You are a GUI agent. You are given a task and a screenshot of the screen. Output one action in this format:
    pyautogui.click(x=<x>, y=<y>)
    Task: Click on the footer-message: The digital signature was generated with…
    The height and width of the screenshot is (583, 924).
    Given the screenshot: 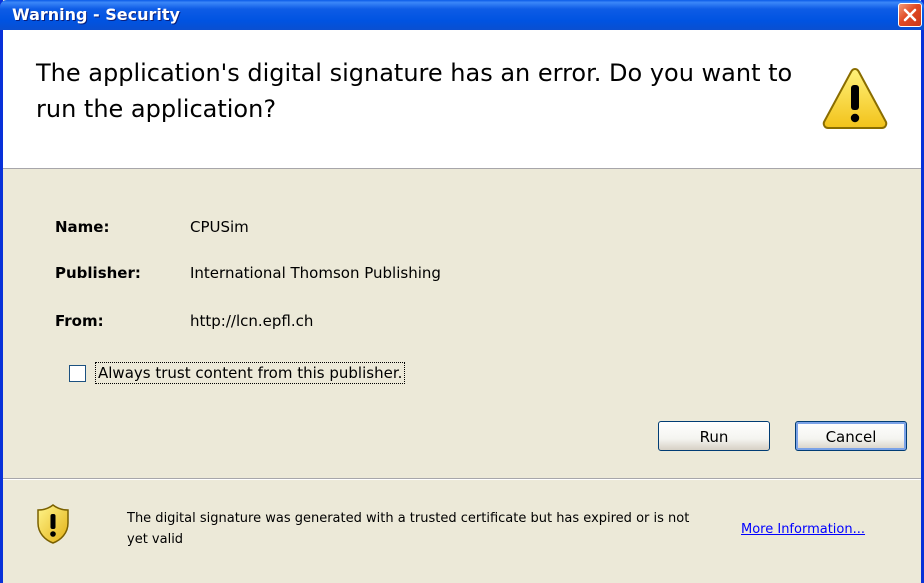 What is the action you would take?
    pyautogui.click(x=408, y=529)
    